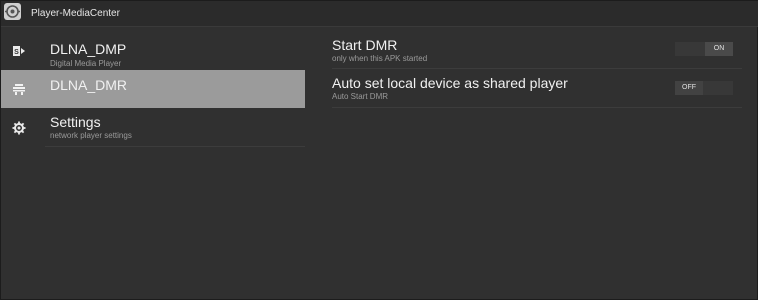  What do you see at coordinates (19, 89) in the screenshot?
I see `dmr-tray-icon` at bounding box center [19, 89].